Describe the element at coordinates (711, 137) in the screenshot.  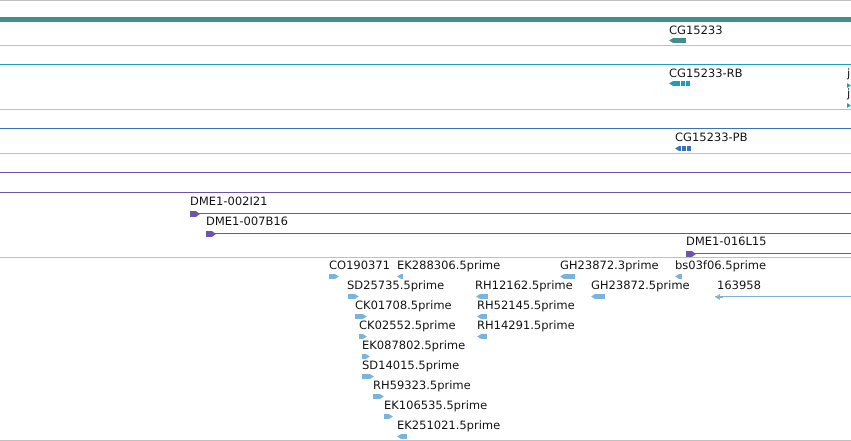
I see `feature-label: CG15233-PB` at that location.